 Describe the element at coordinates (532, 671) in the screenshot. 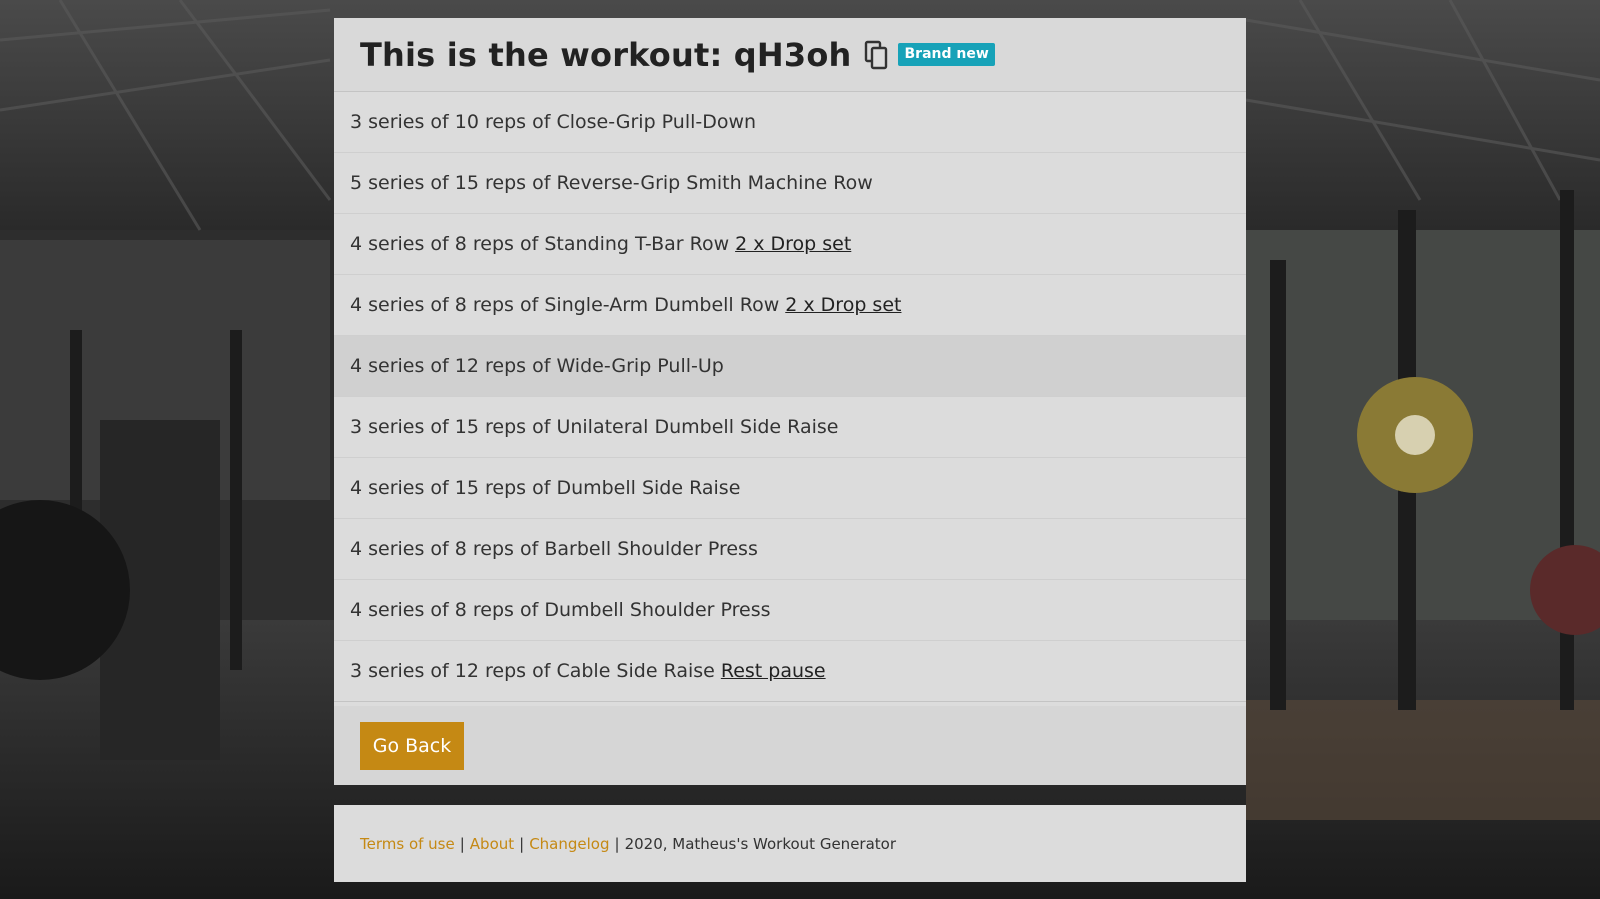

I see `exercise-text: 3 series of 12 reps of Cable Side Raise` at that location.